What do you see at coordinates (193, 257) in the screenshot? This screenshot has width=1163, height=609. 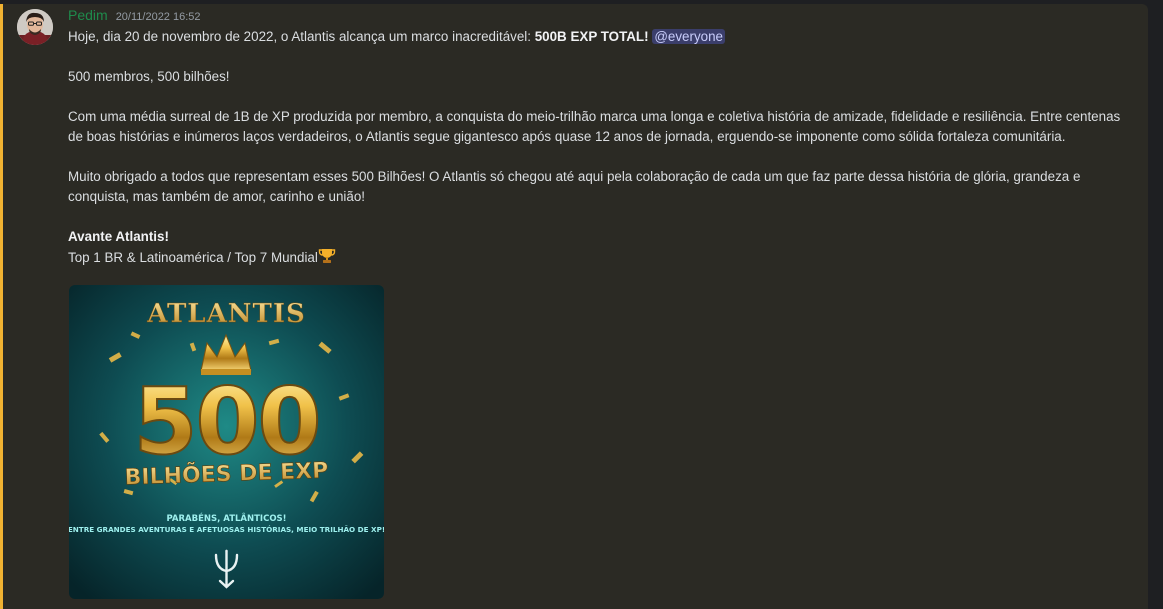 I see `ranking-text: Top 1 BR & Latinoamérica / Top 7 Mundial` at bounding box center [193, 257].